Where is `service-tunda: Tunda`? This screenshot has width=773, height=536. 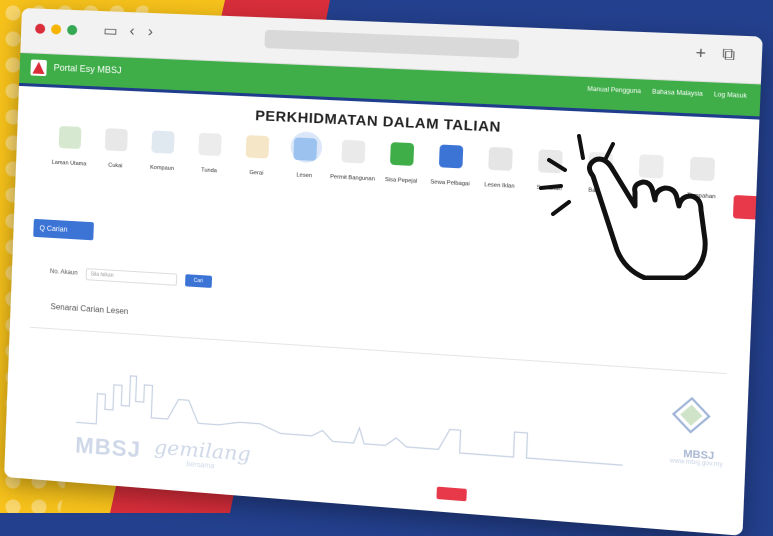 service-tunda: Tunda is located at coordinates (209, 150).